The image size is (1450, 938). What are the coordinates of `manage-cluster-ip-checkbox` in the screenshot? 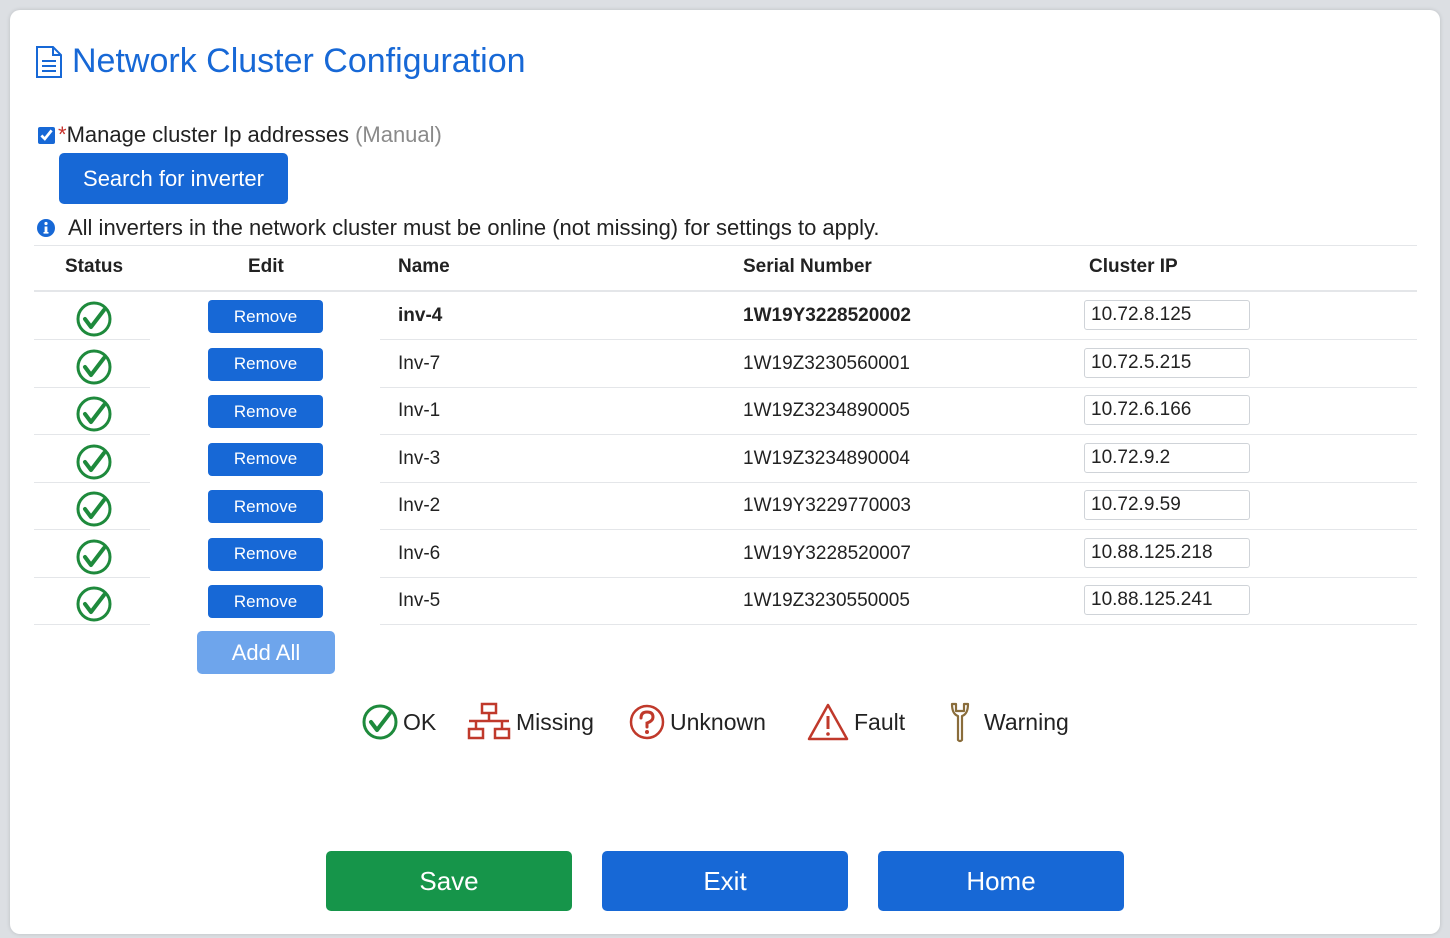 It's located at (46, 135).